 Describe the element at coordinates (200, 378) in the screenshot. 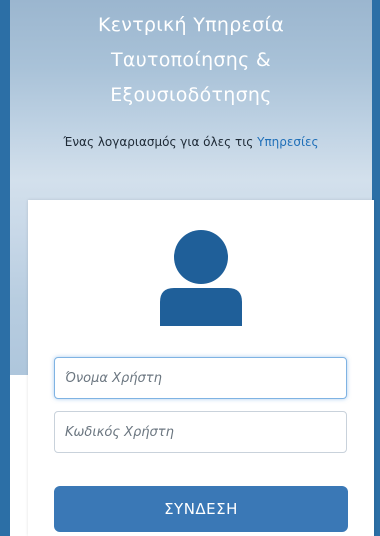

I see `username-input` at that location.